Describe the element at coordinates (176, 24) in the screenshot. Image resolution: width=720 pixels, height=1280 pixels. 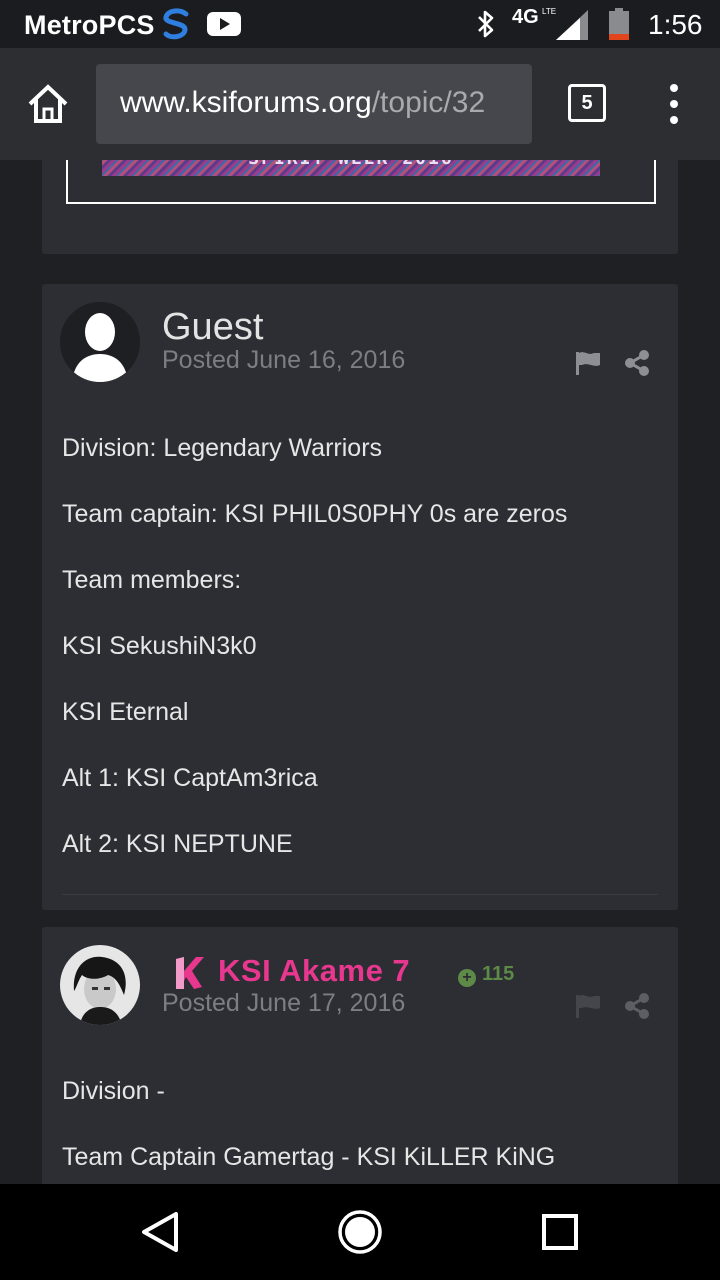
I see `s-app-icon` at that location.